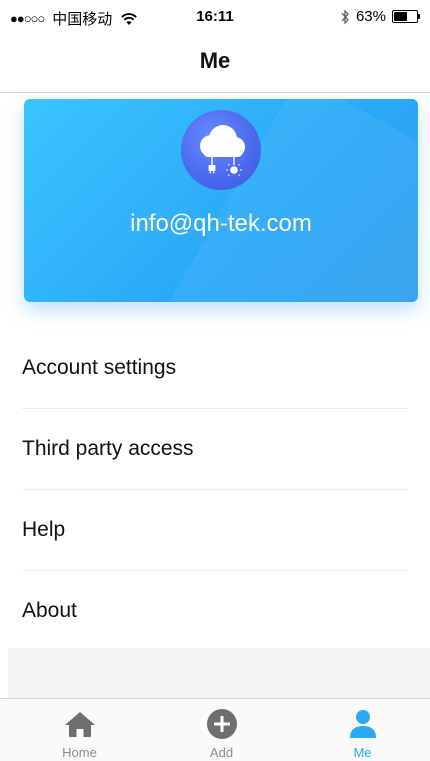 The width and height of the screenshot is (430, 761). Describe the element at coordinates (221, 752) in the screenshot. I see `tab-label: Add` at that location.